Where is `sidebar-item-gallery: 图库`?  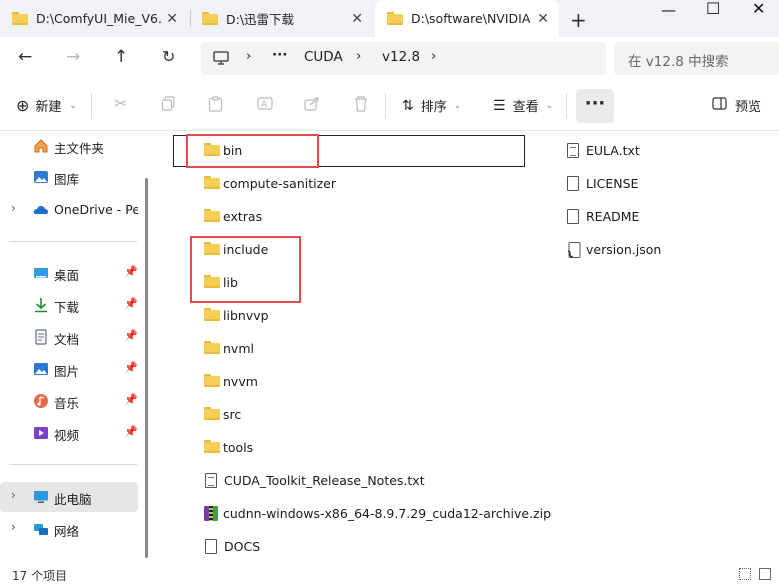
sidebar-item-gallery: 图库 is located at coordinates (69, 177).